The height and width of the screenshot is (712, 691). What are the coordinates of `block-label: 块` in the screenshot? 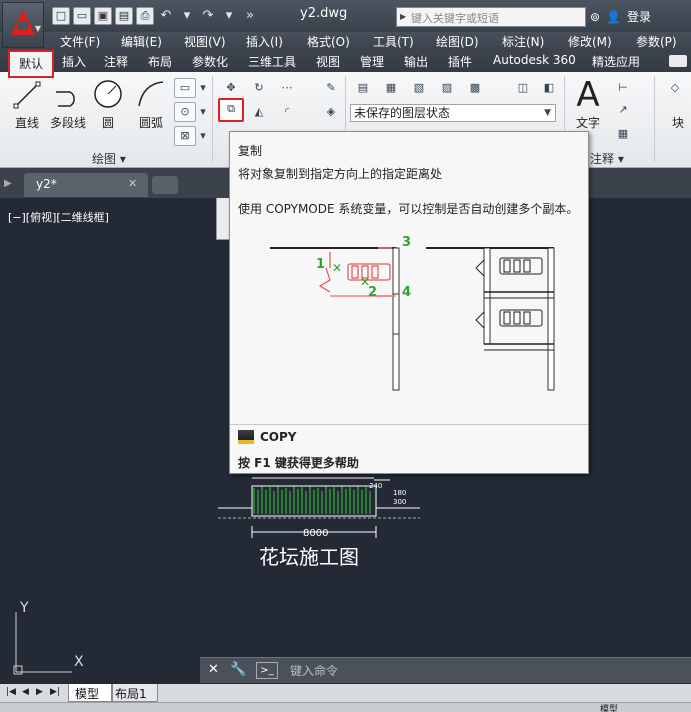 It's located at (678, 123).